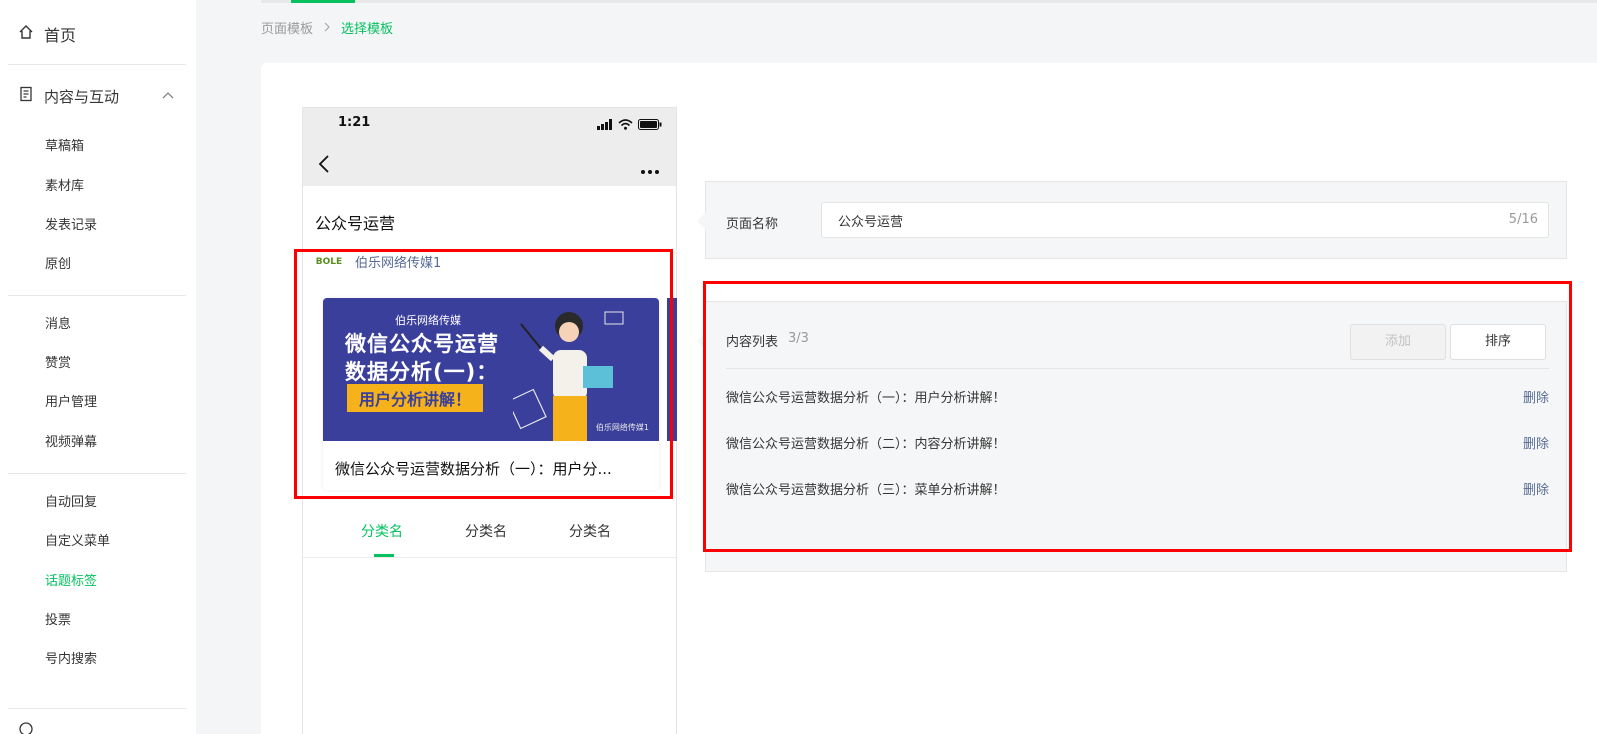 This screenshot has width=1597, height=734. Describe the element at coordinates (168, 98) in the screenshot. I see `chevron-up-icon` at that location.